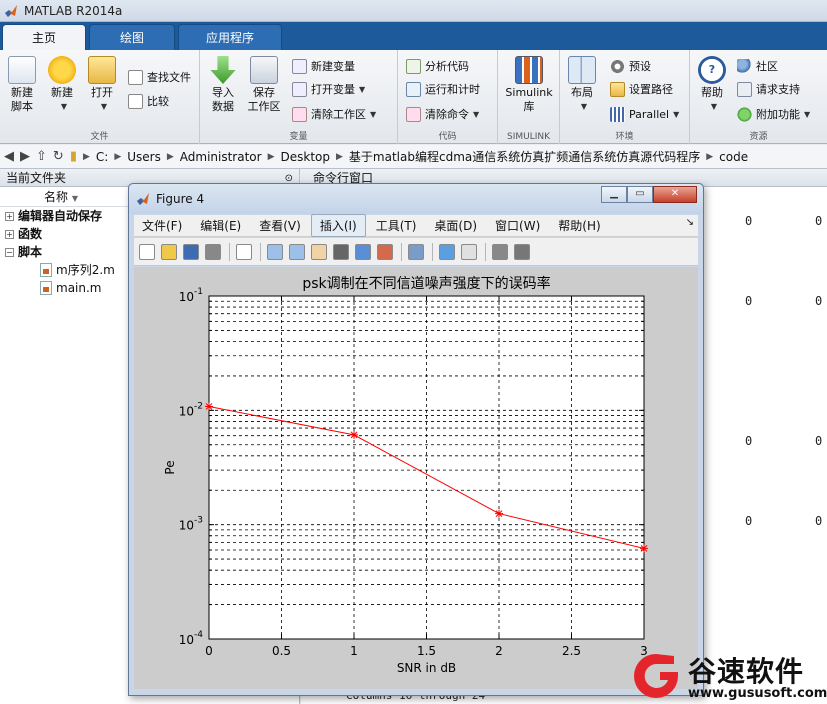 Image resolution: width=827 pixels, height=704 pixels. Describe the element at coordinates (73, 156) in the screenshot. I see `folder-icon: ▮` at that location.